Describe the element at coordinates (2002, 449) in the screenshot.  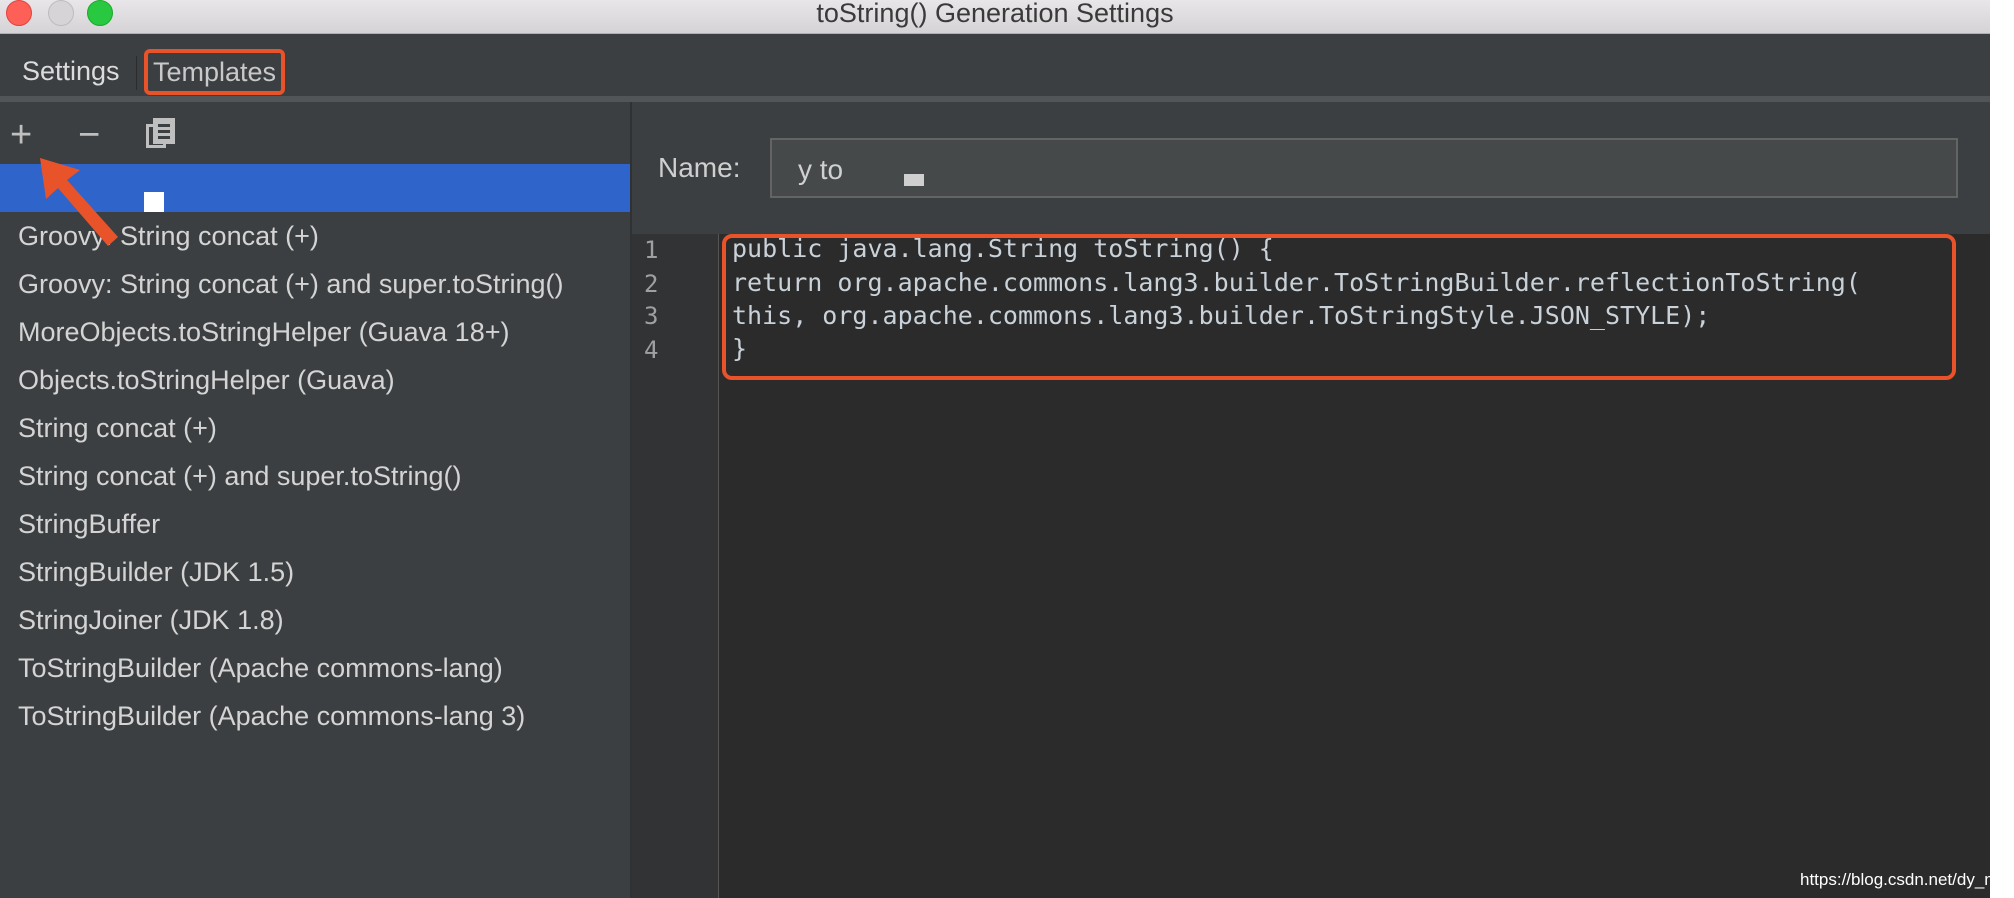
I see `page-margin` at that location.